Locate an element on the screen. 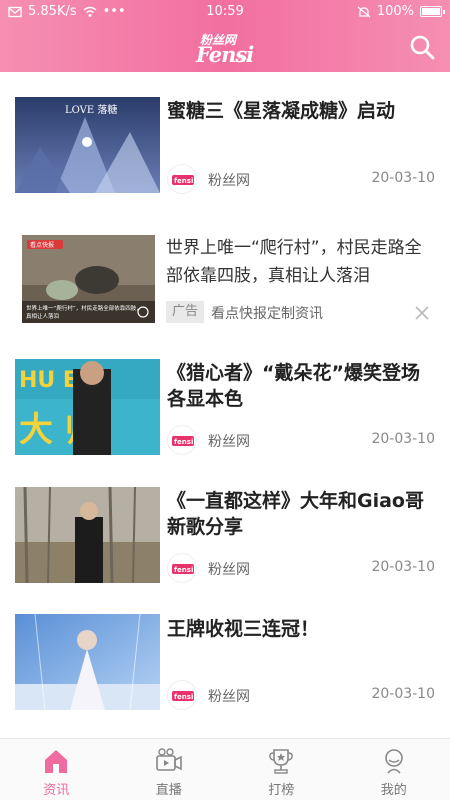  clock: 10:59 is located at coordinates (225, 11).